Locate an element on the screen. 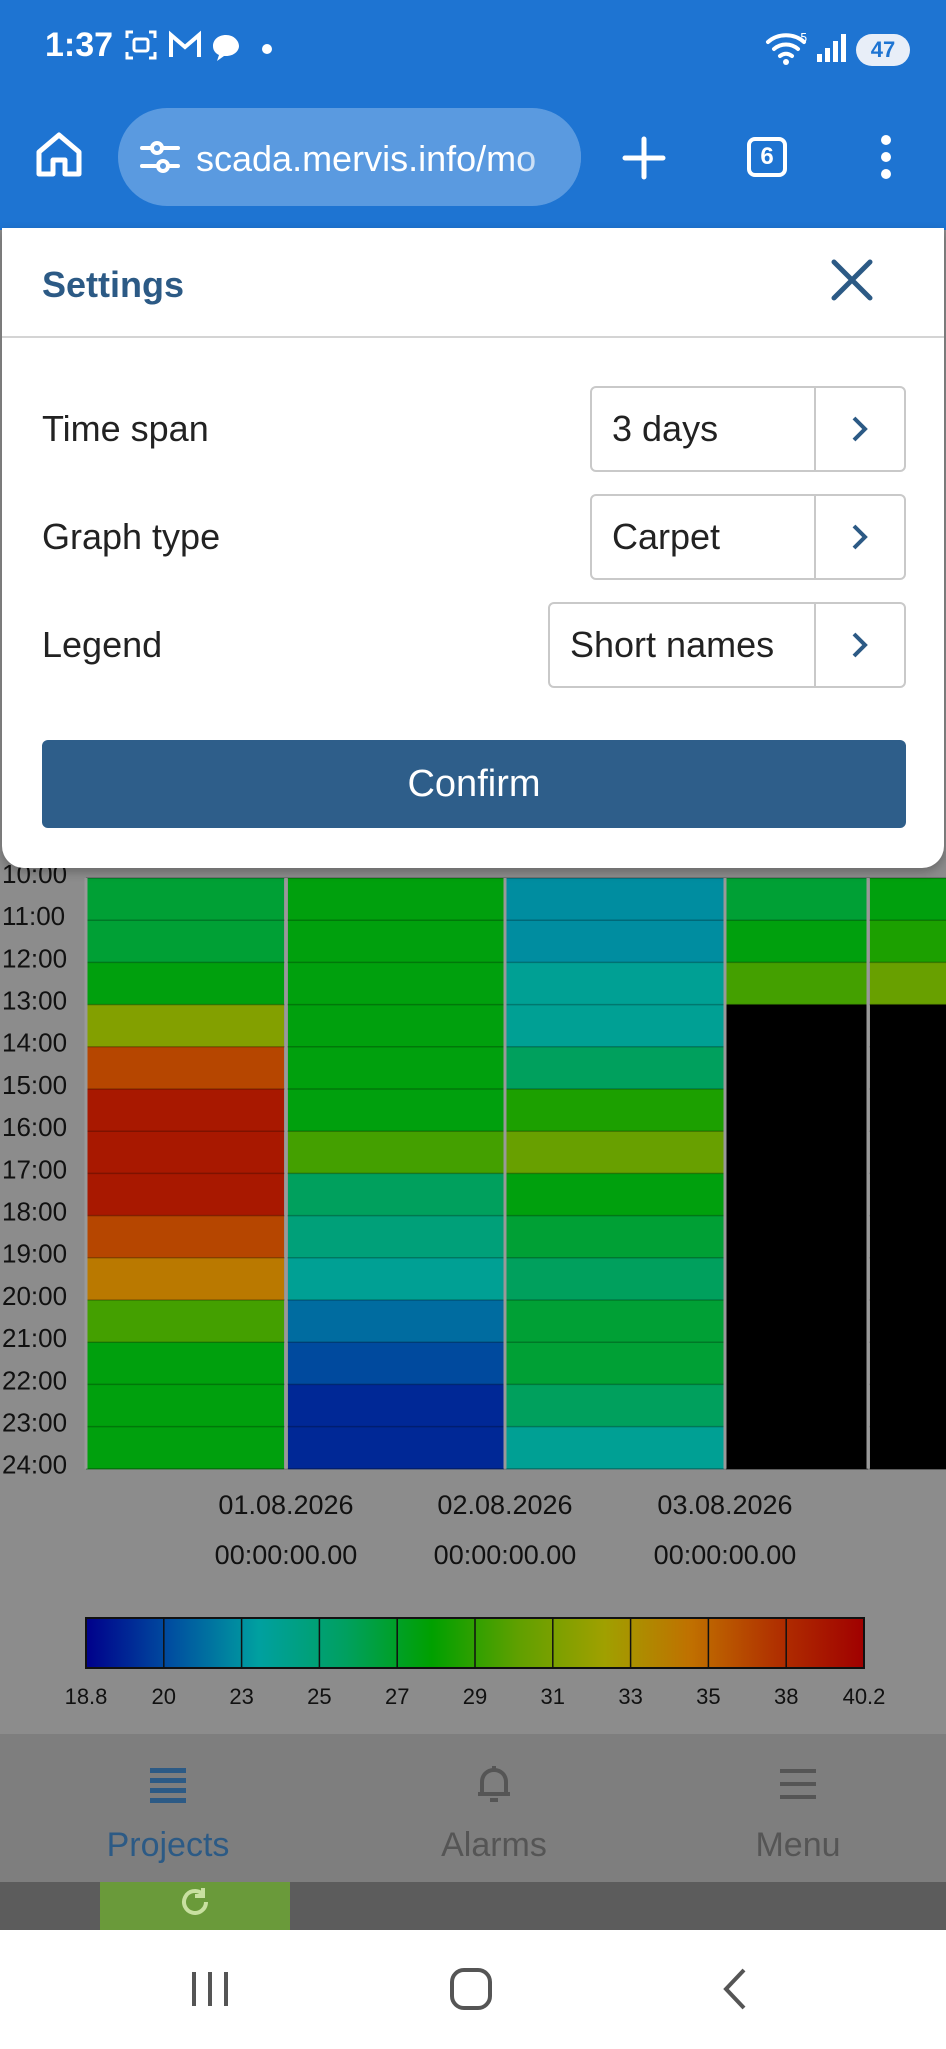 The width and height of the screenshot is (946, 2049). graph-type-chevron-button is located at coordinates (859, 537).